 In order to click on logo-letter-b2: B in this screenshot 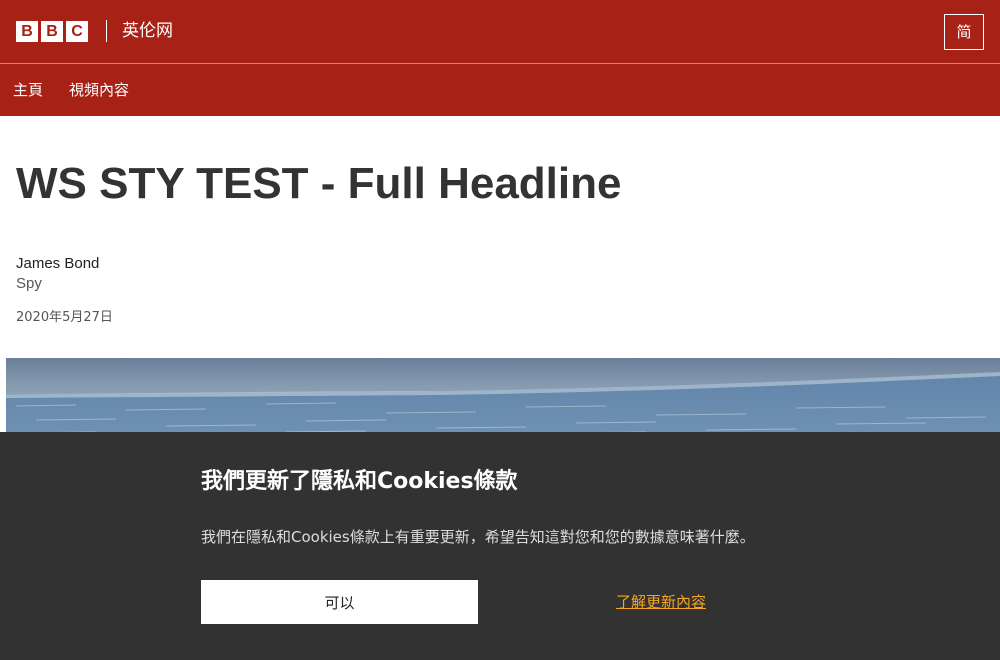, I will do `click(52, 31)`.